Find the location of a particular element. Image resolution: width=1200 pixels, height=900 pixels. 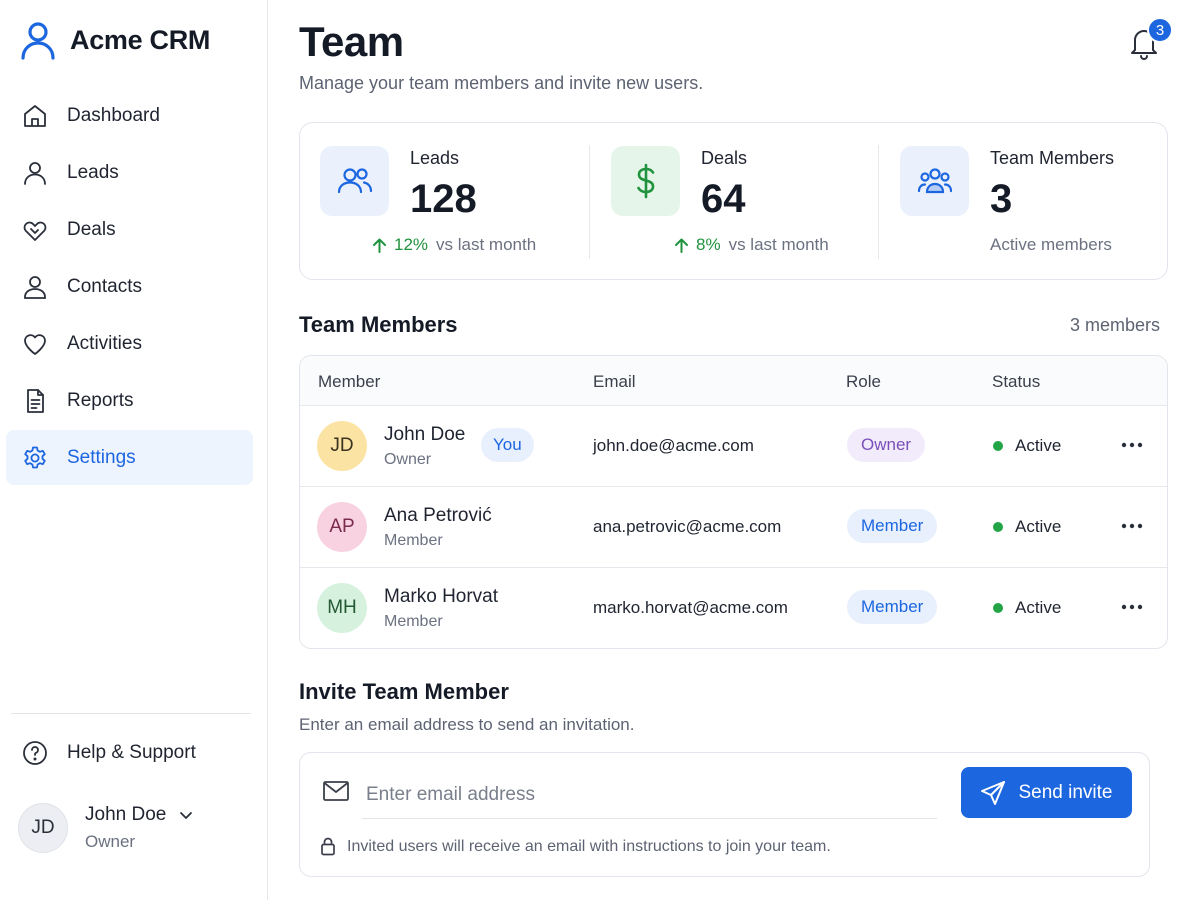

sidebar-item-label: Activities is located at coordinates (104, 343).